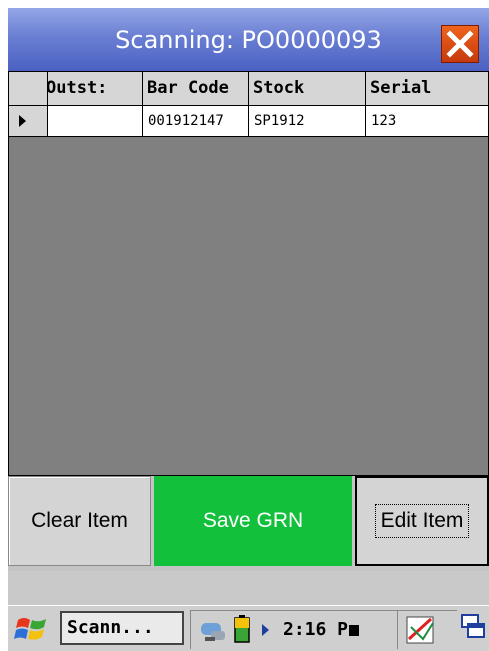 The width and height of the screenshot is (489, 651). Describe the element at coordinates (354, 630) in the screenshot. I see `clock-suffix` at that location.